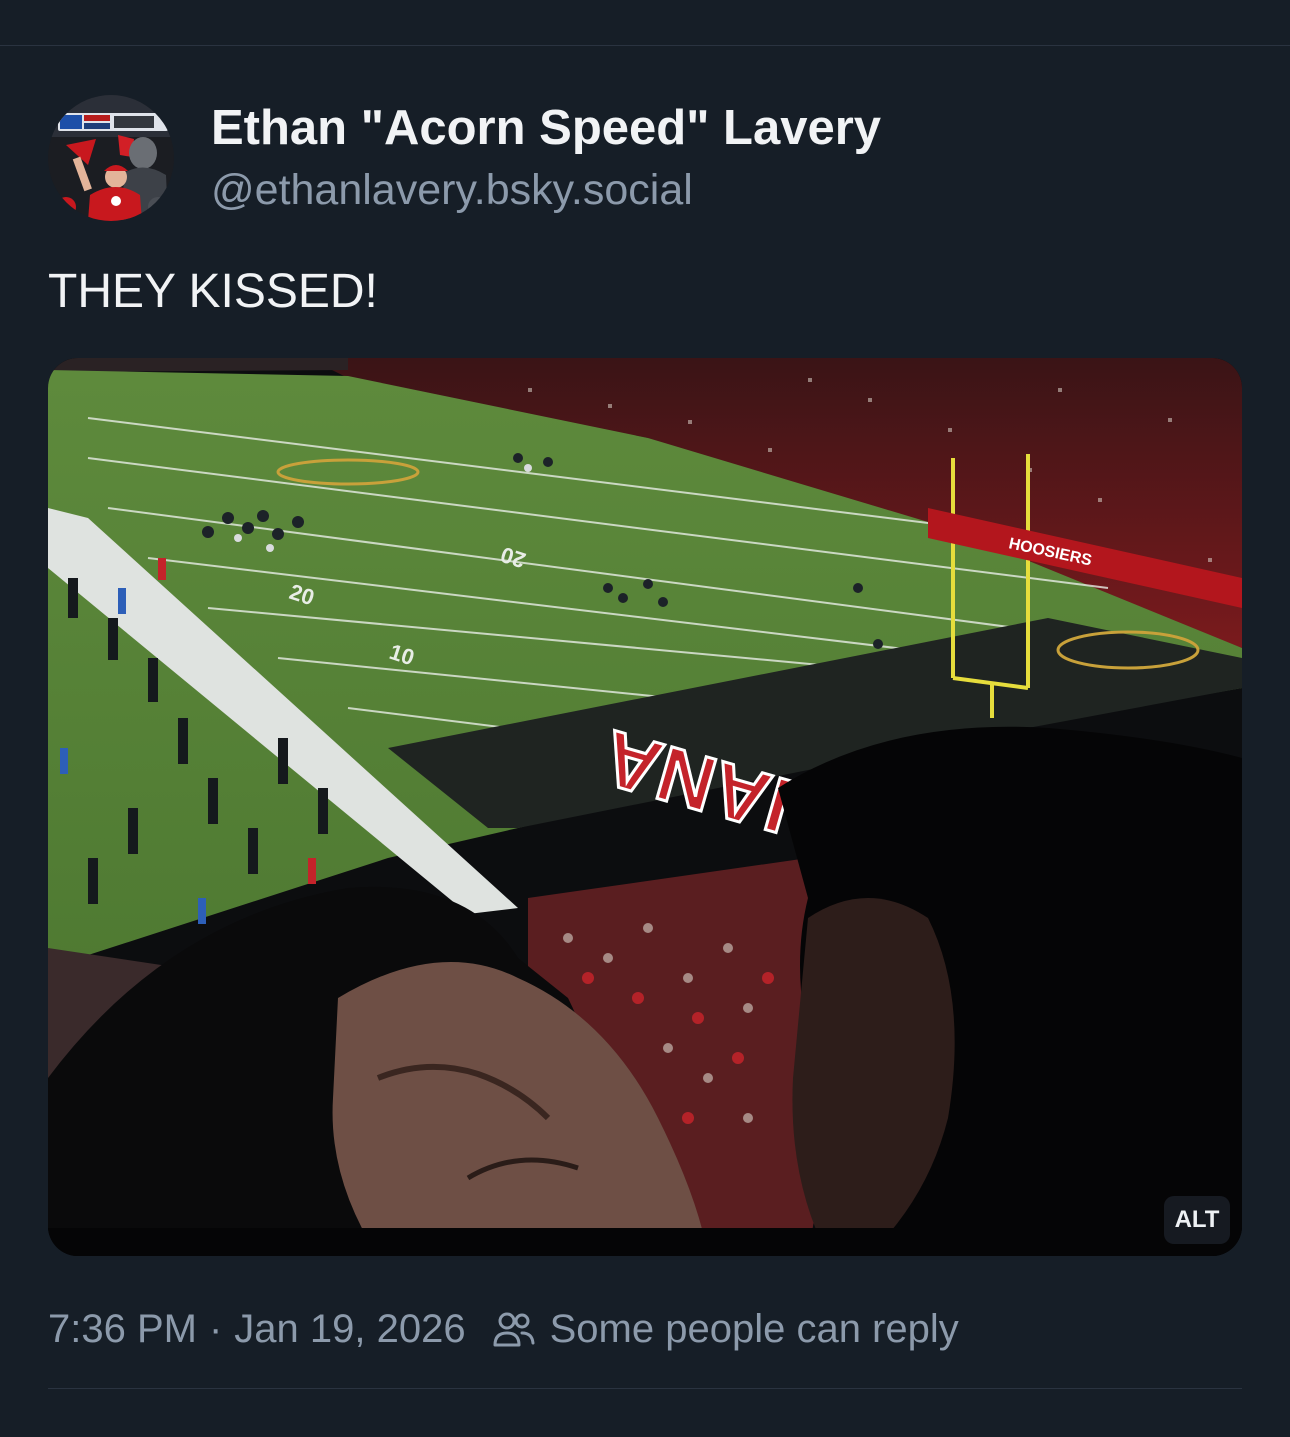 The width and height of the screenshot is (1290, 1437). What do you see at coordinates (1197, 1220) in the screenshot?
I see `alt-text-button: ALT` at bounding box center [1197, 1220].